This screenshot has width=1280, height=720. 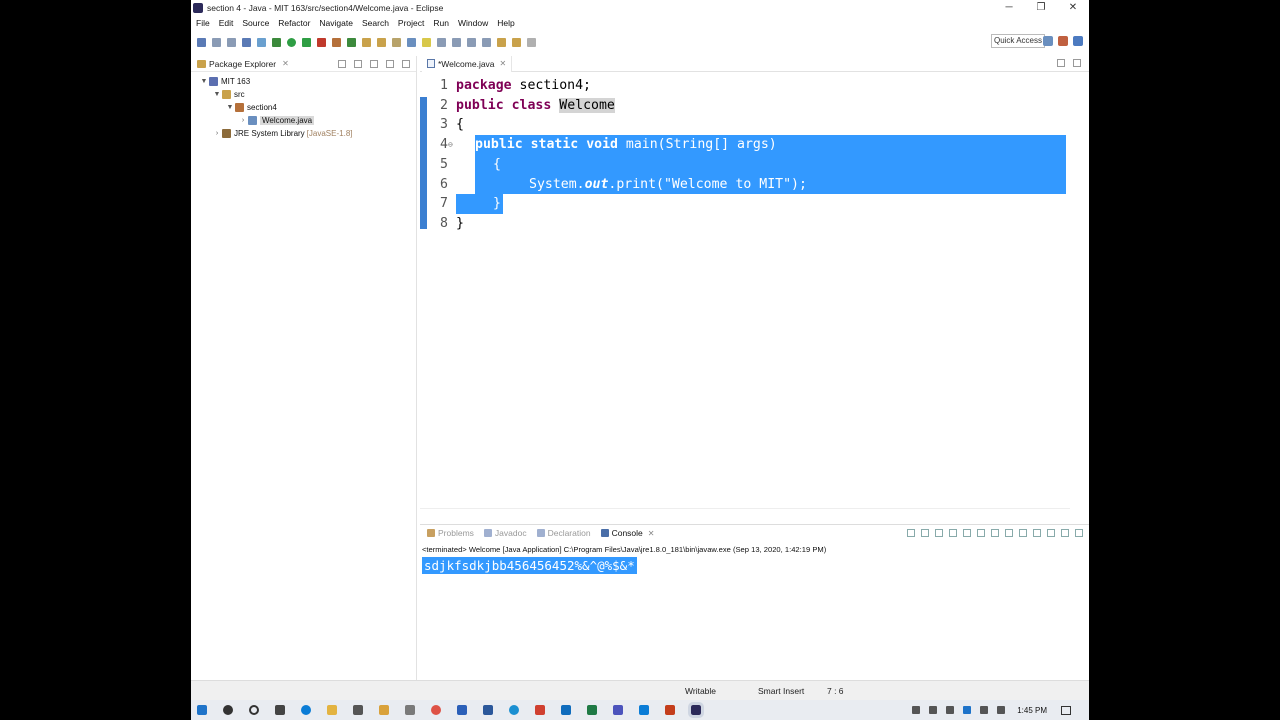 What do you see at coordinates (381, 42) in the screenshot?
I see `open-type-icon` at bounding box center [381, 42].